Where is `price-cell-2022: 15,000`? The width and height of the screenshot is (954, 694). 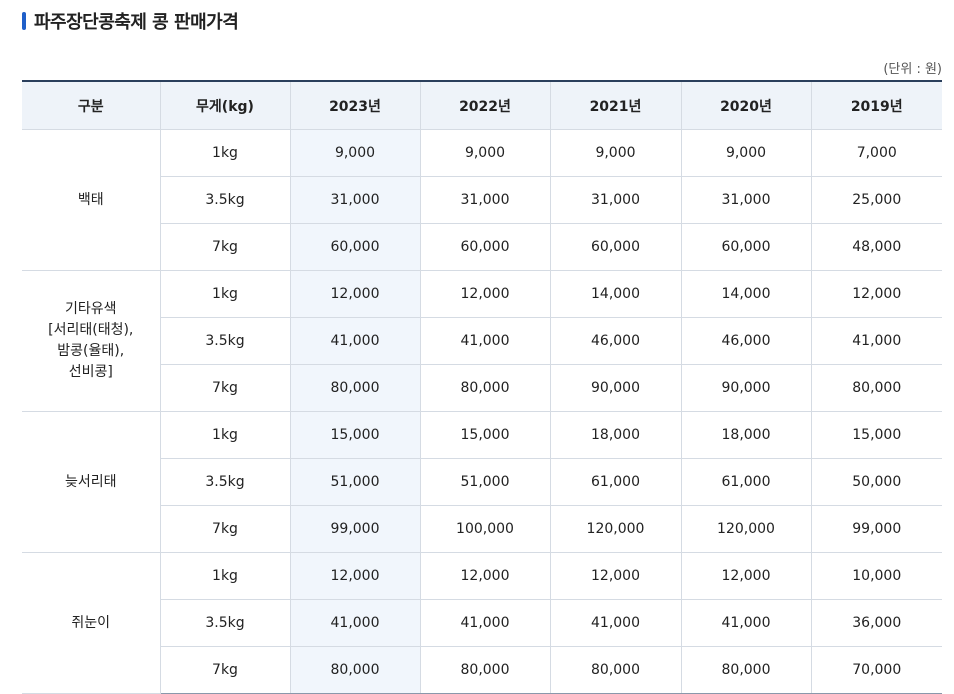 price-cell-2022: 15,000 is located at coordinates (485, 435).